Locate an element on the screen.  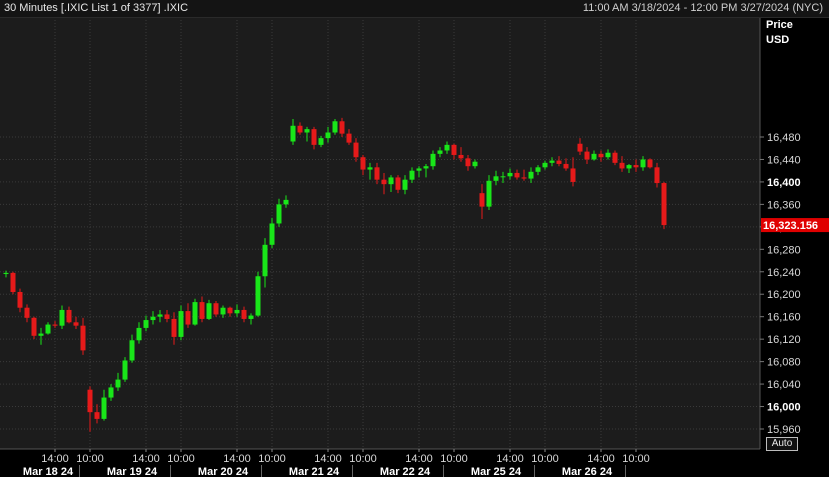
y-tick-label: 16,360 is located at coordinates (784, 205).